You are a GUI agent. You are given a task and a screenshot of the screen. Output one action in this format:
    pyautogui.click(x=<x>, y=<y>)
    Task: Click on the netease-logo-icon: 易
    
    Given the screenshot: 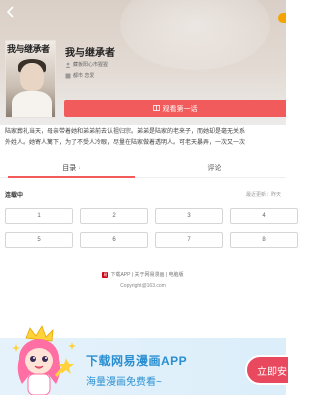 What is the action you would take?
    pyautogui.click(x=105, y=274)
    